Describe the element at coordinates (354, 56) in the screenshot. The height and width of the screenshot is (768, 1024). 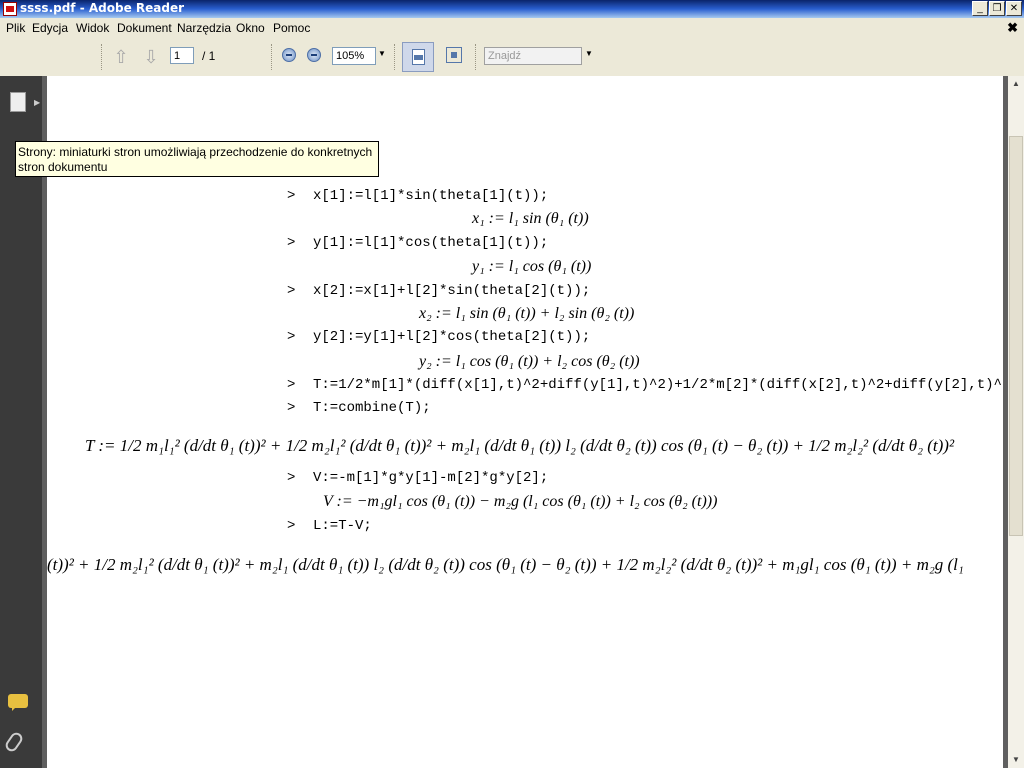
I see `zoom-select: 105%` at that location.